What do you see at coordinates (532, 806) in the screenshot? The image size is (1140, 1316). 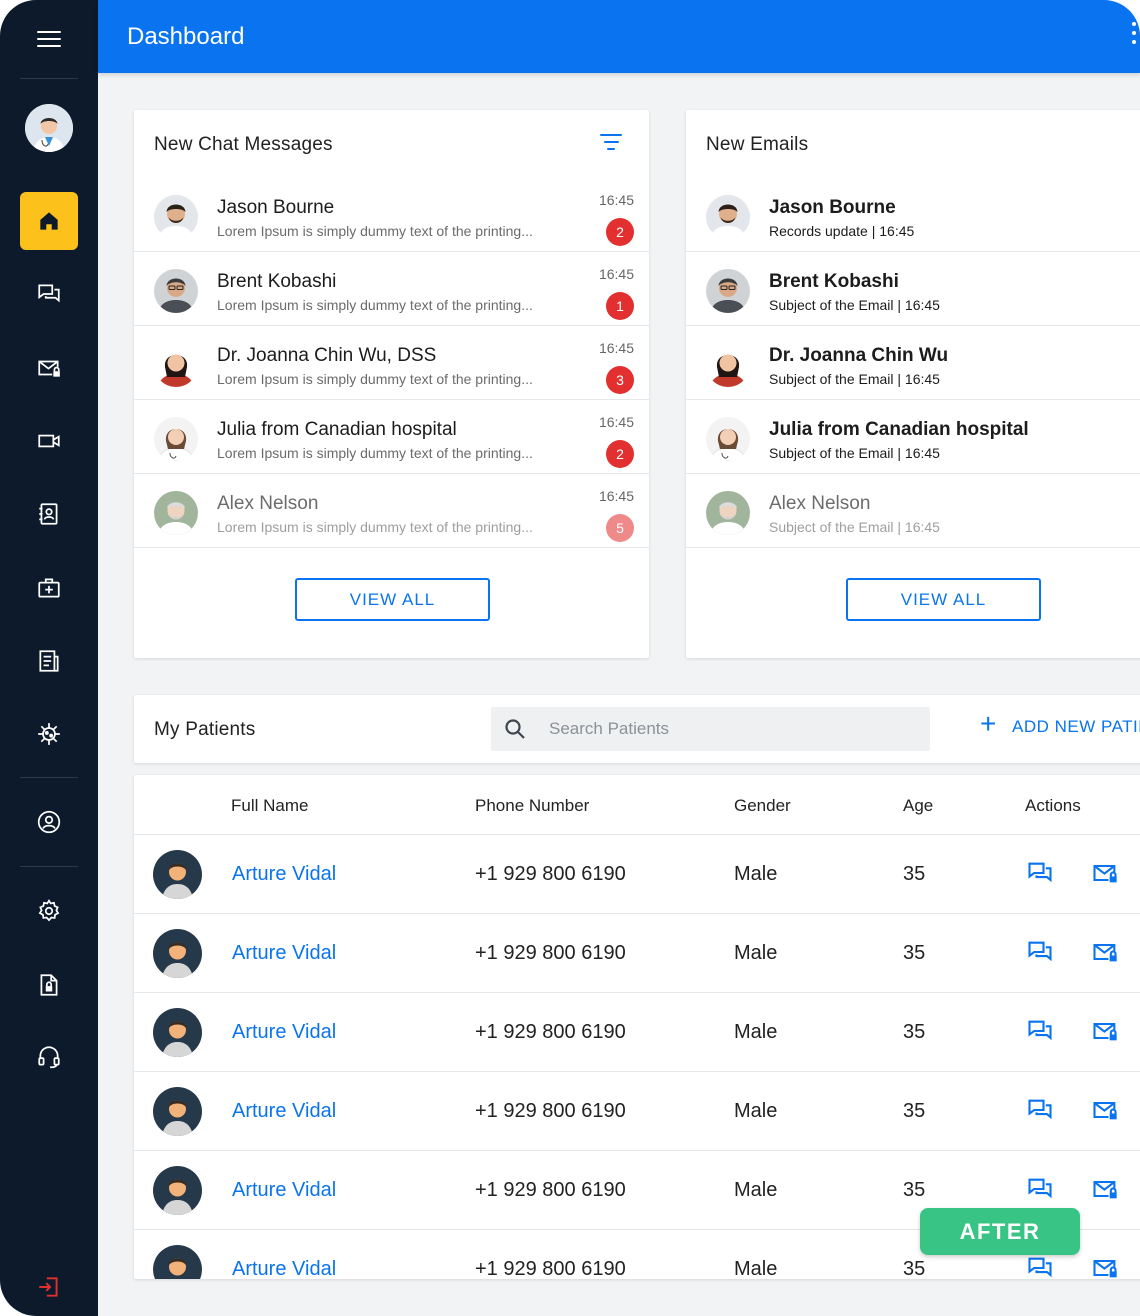 I see `column-header-phone: Phone Number` at bounding box center [532, 806].